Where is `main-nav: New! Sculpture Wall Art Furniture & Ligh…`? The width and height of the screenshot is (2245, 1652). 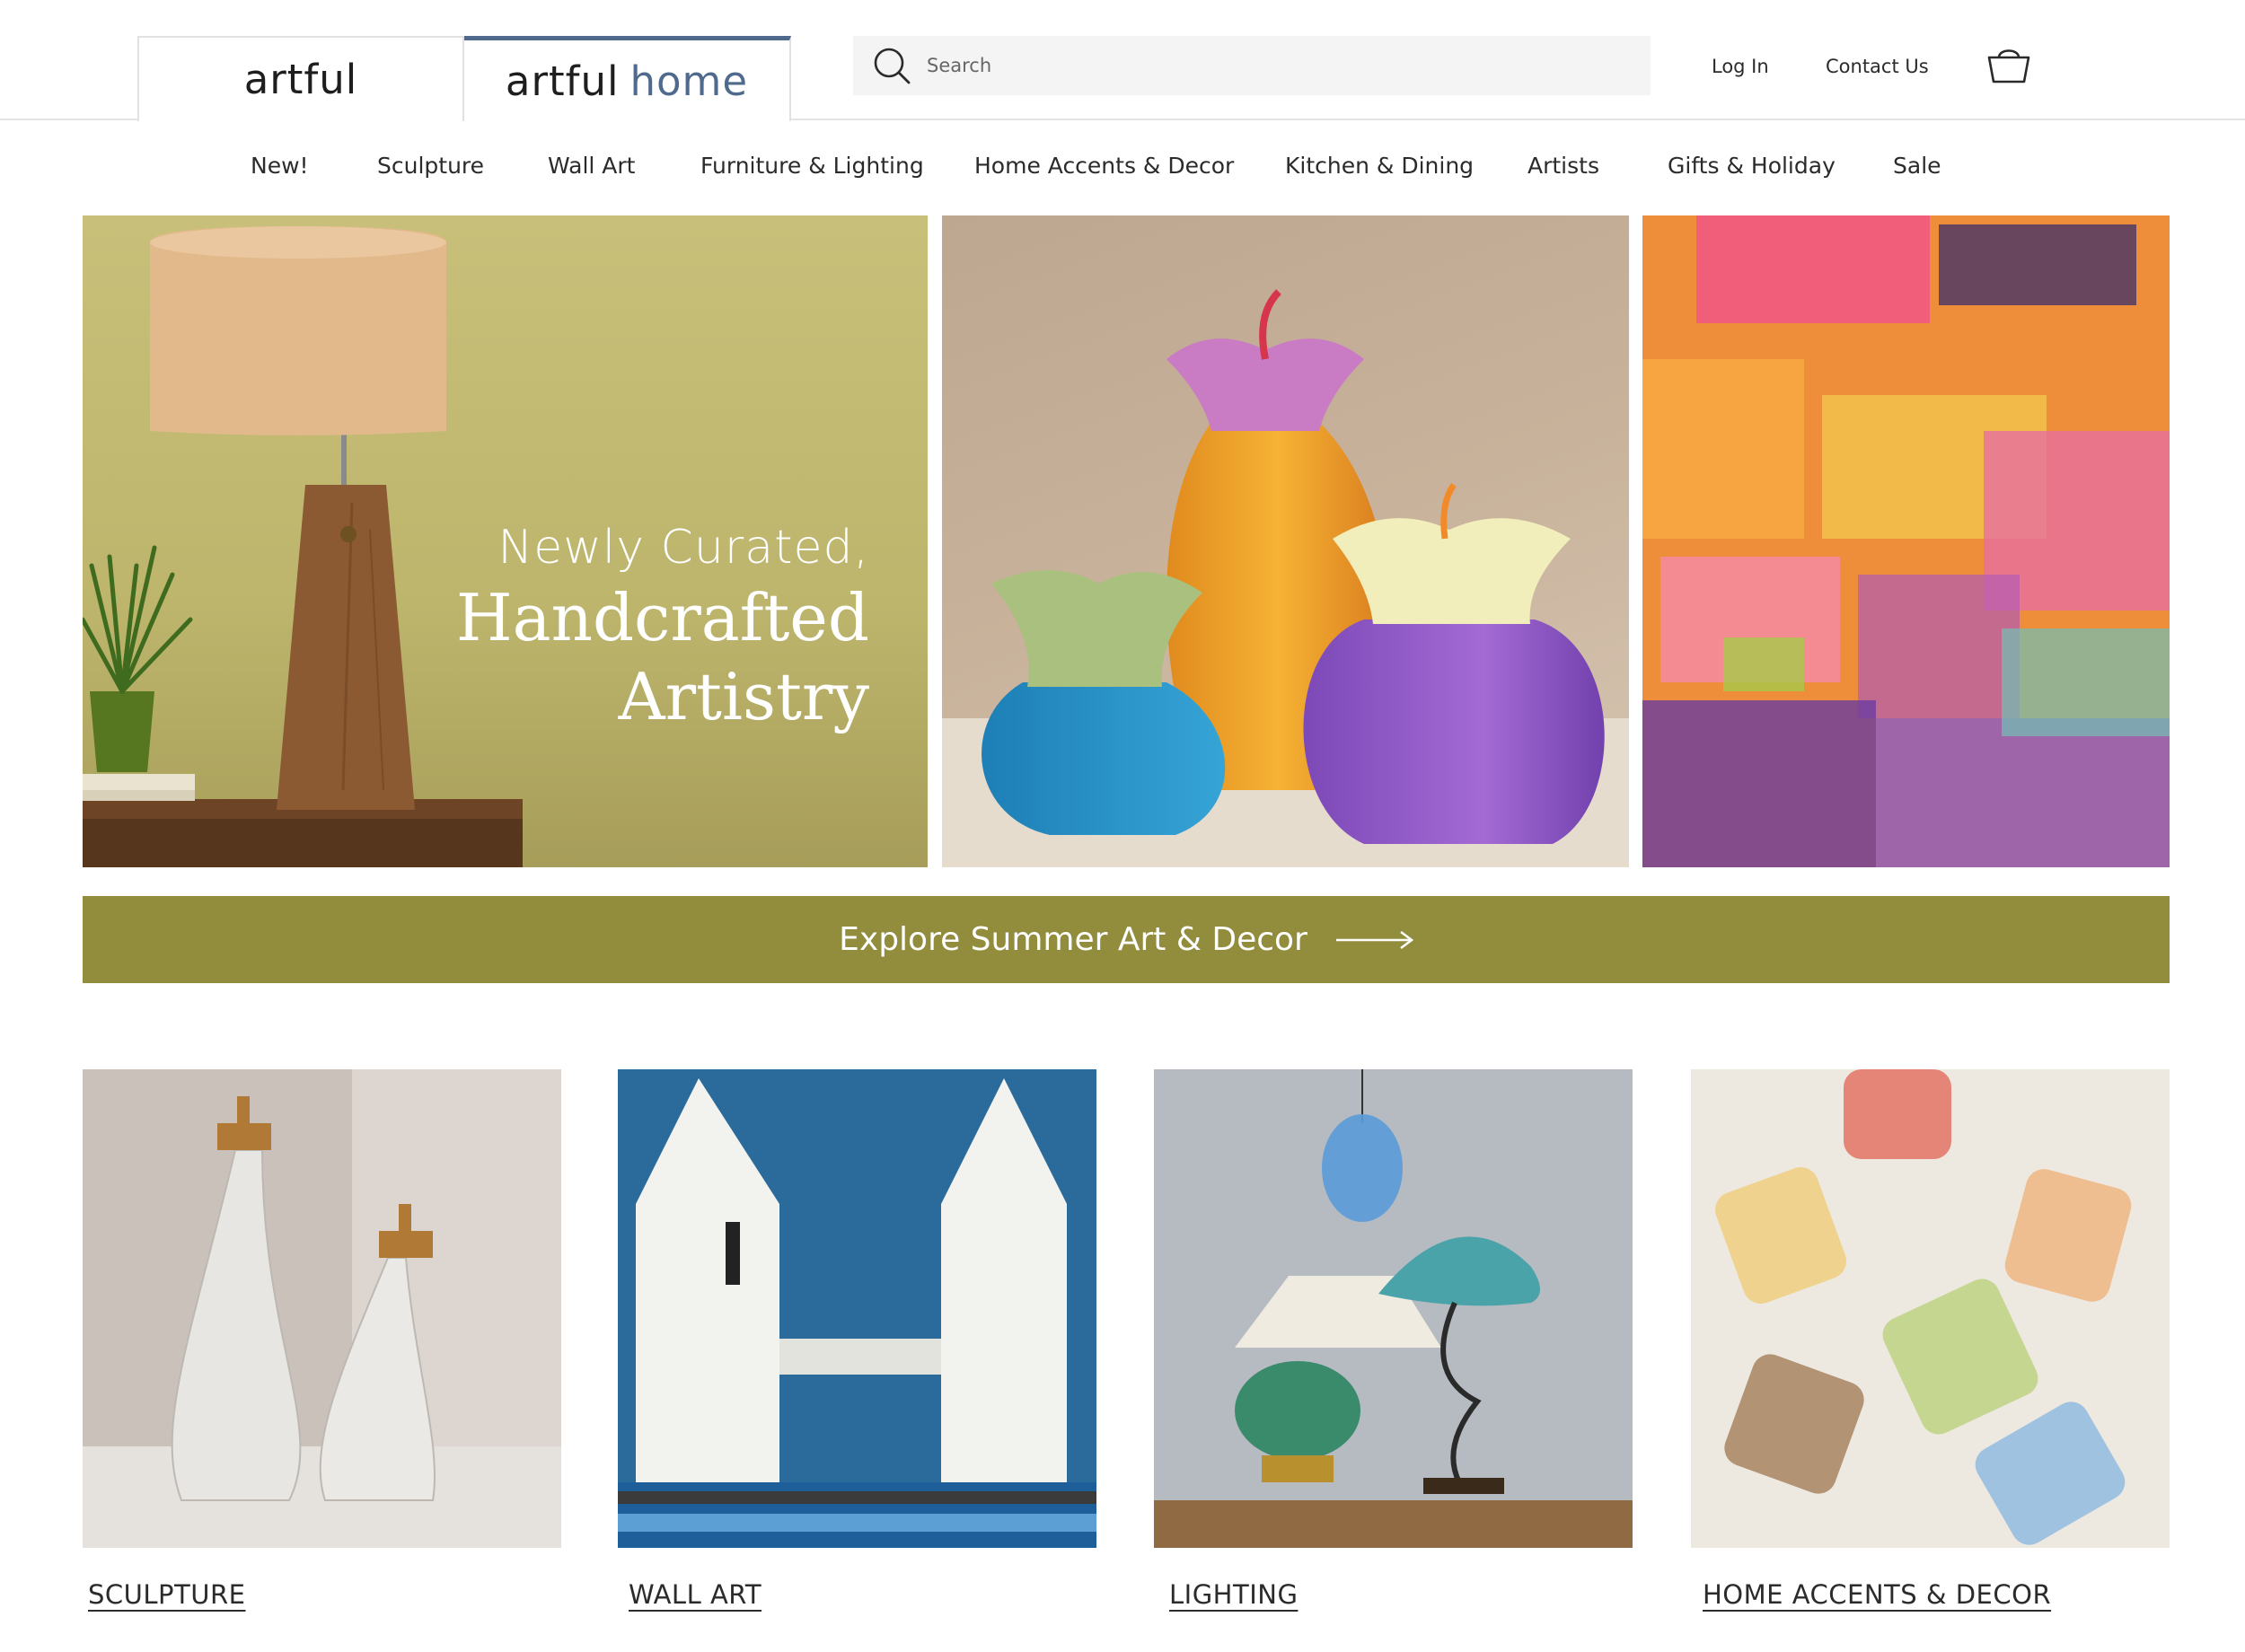
main-nav: New! Sculpture Wall Art Furniture & Ligh… is located at coordinates (1122, 167).